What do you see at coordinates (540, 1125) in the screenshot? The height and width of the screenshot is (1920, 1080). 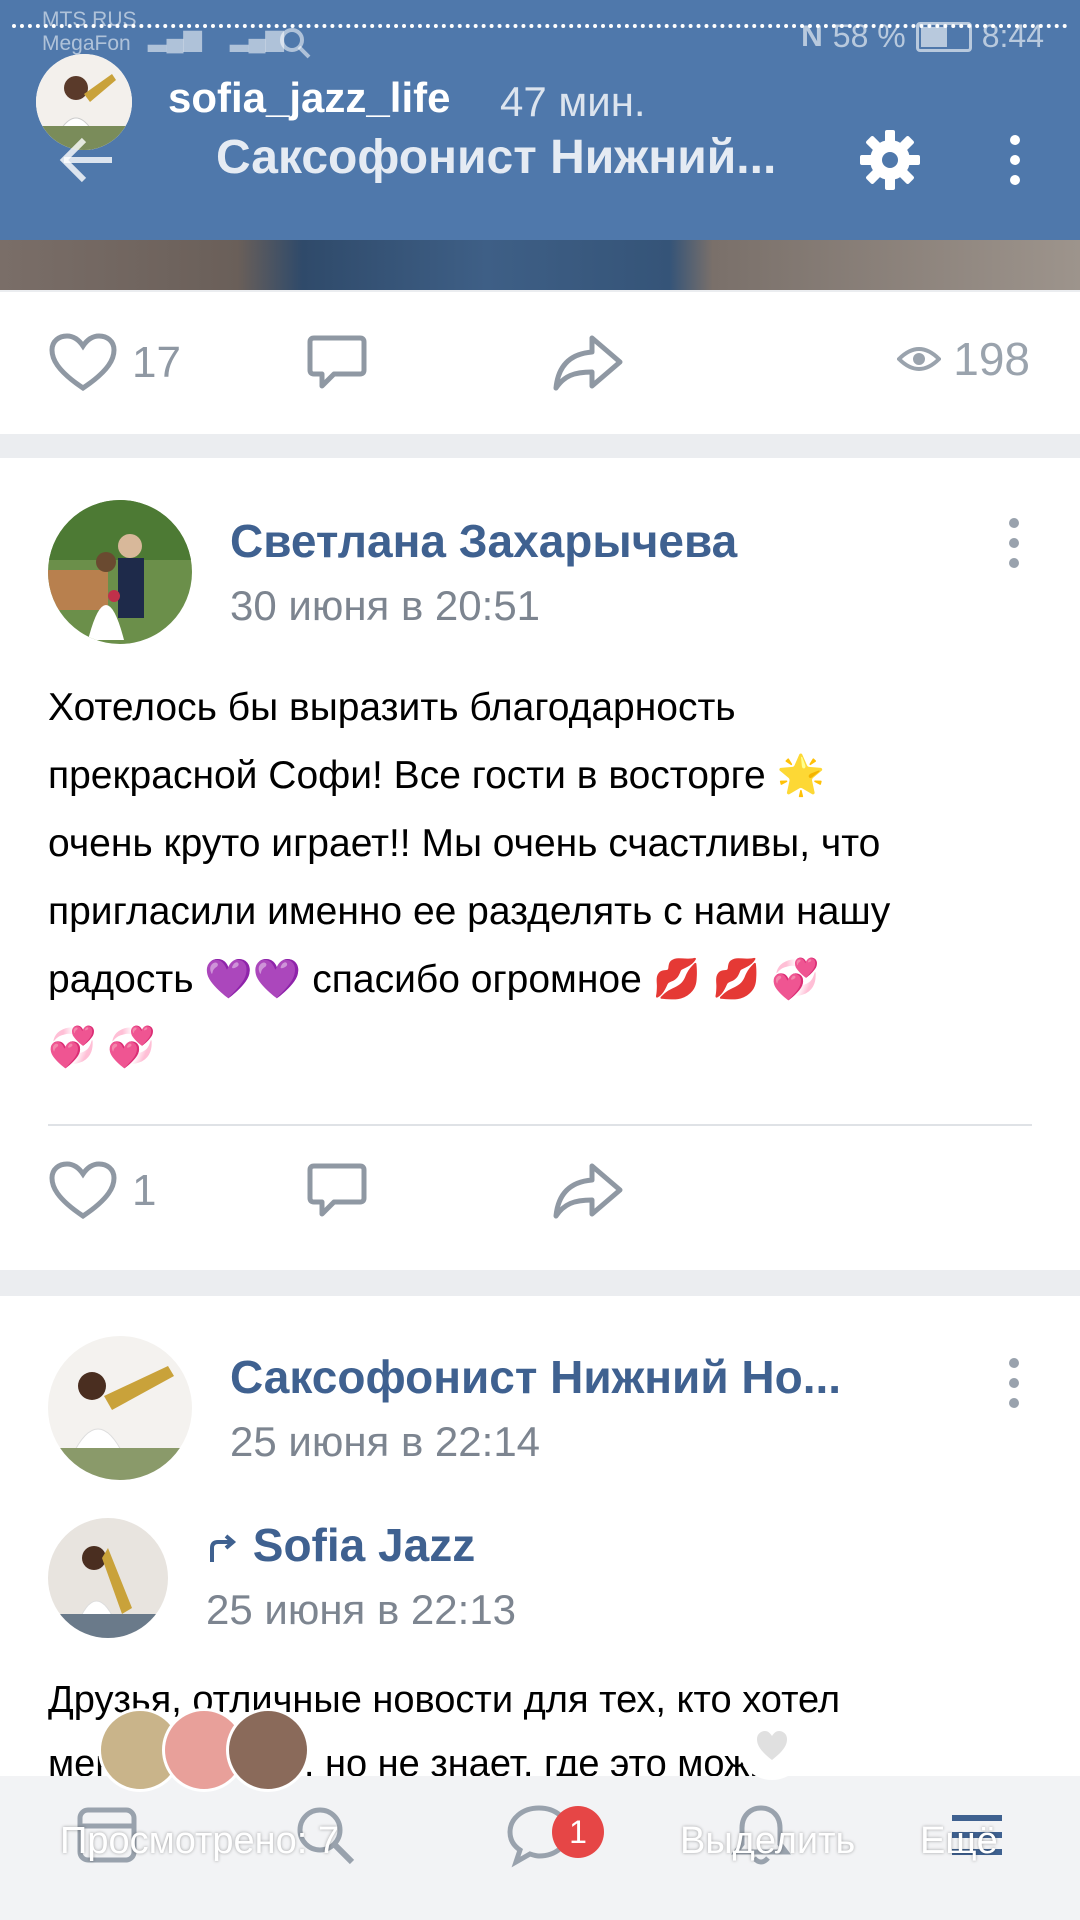 I see `divider` at bounding box center [540, 1125].